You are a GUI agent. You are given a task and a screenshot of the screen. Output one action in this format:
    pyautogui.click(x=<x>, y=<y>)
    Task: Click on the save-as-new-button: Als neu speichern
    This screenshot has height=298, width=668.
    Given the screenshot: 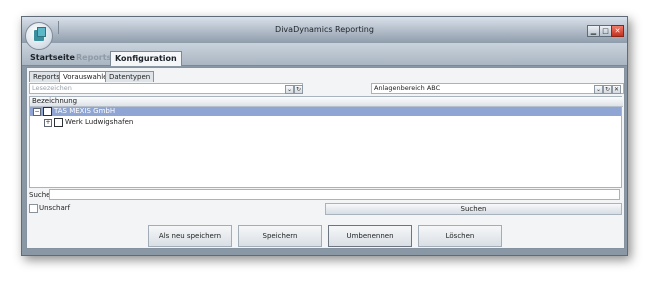 What is the action you would take?
    pyautogui.click(x=190, y=236)
    